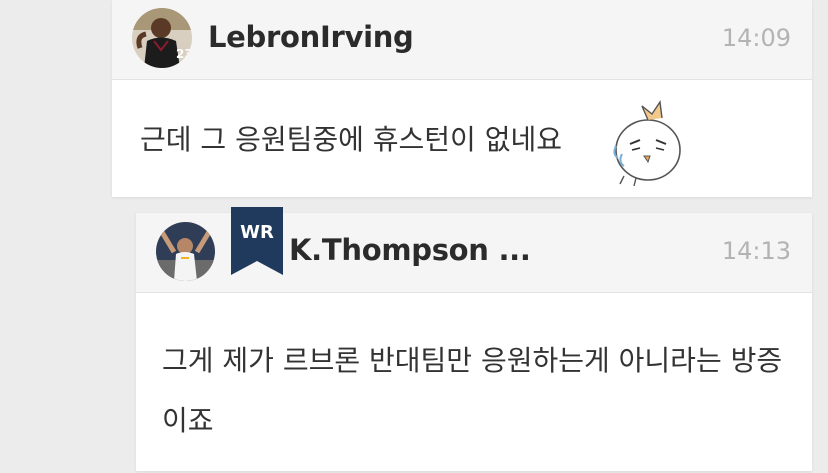  I want to click on user-avatar, so click(185, 251).